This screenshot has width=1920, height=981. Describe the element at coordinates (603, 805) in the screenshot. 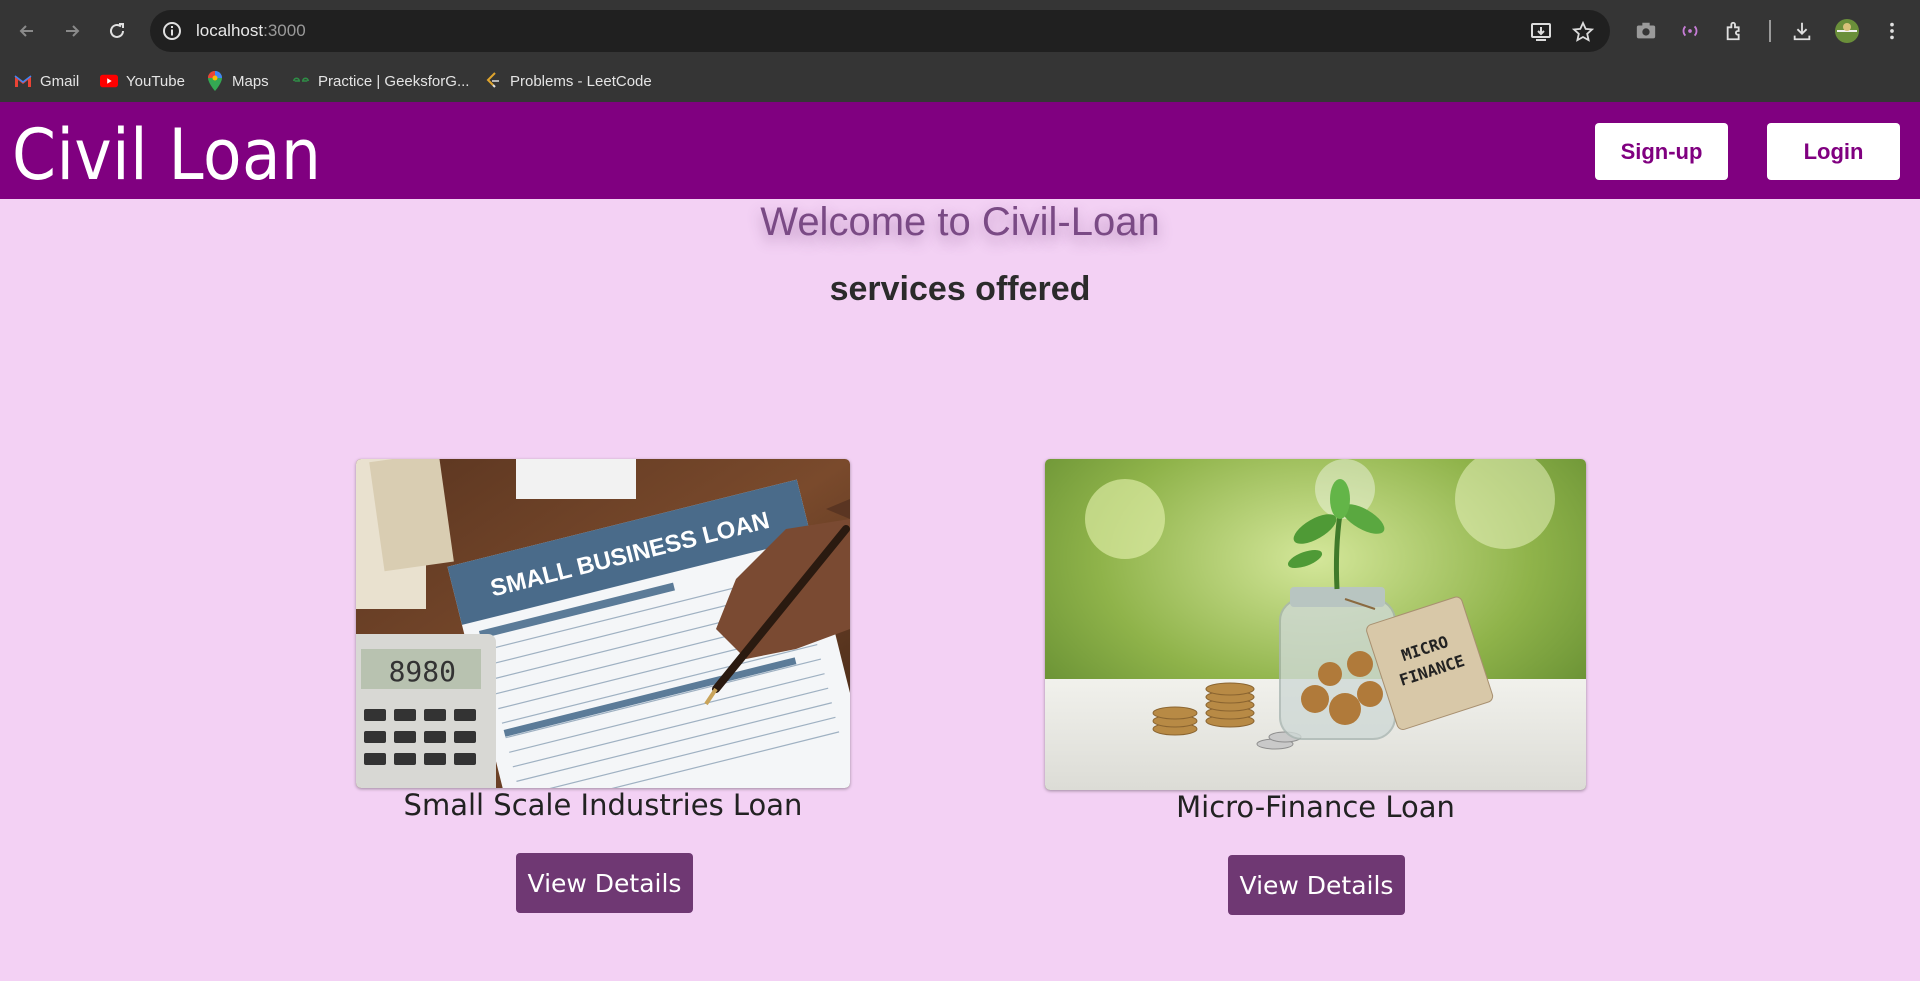

I see `card-title-small-scale: Small Scale Industries Loan` at that location.